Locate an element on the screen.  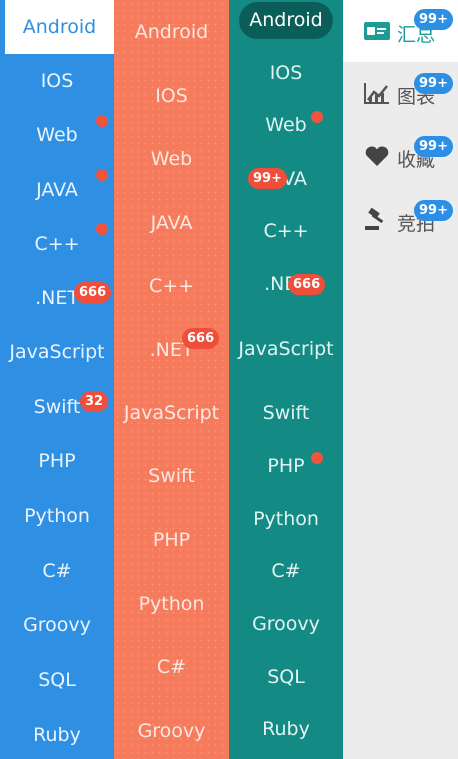
id-card-icon is located at coordinates (377, 31).